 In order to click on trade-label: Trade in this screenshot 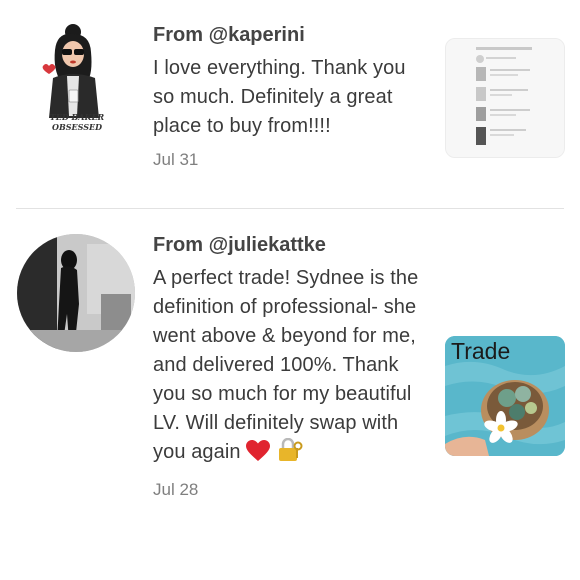, I will do `click(481, 351)`.